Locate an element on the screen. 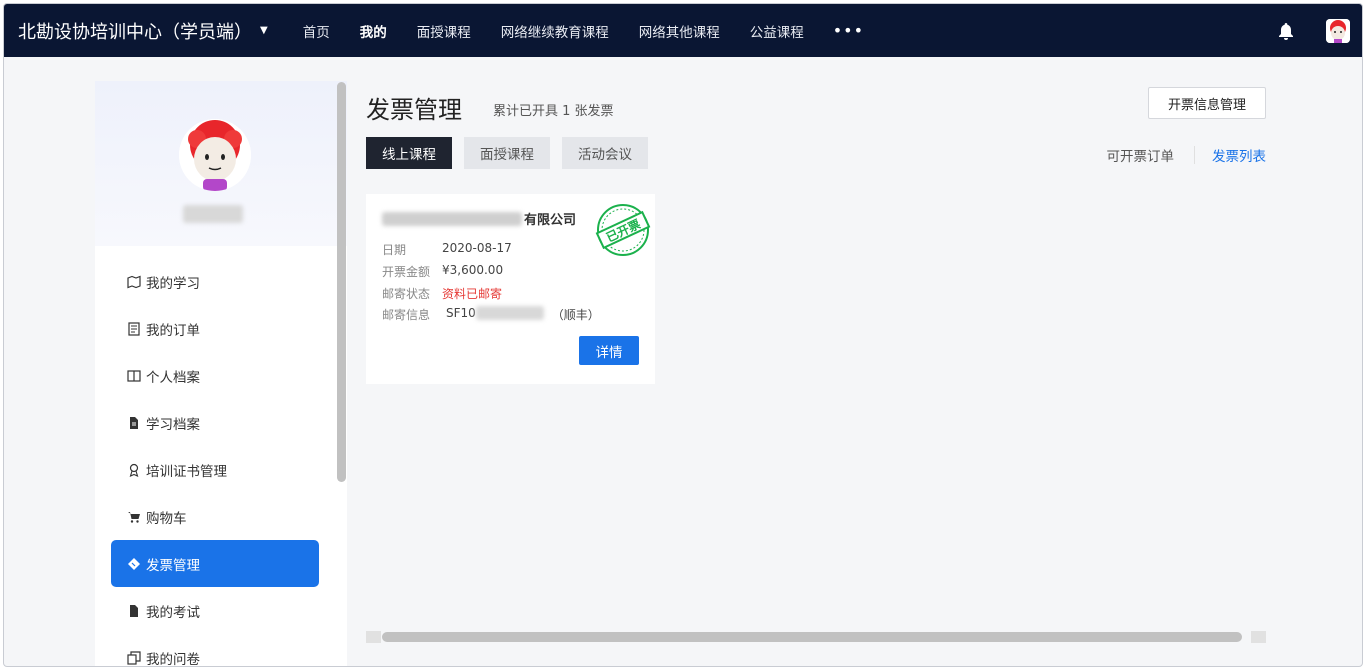 Image resolution: width=1366 pixels, height=670 pixels. profile-avatar is located at coordinates (215, 155).